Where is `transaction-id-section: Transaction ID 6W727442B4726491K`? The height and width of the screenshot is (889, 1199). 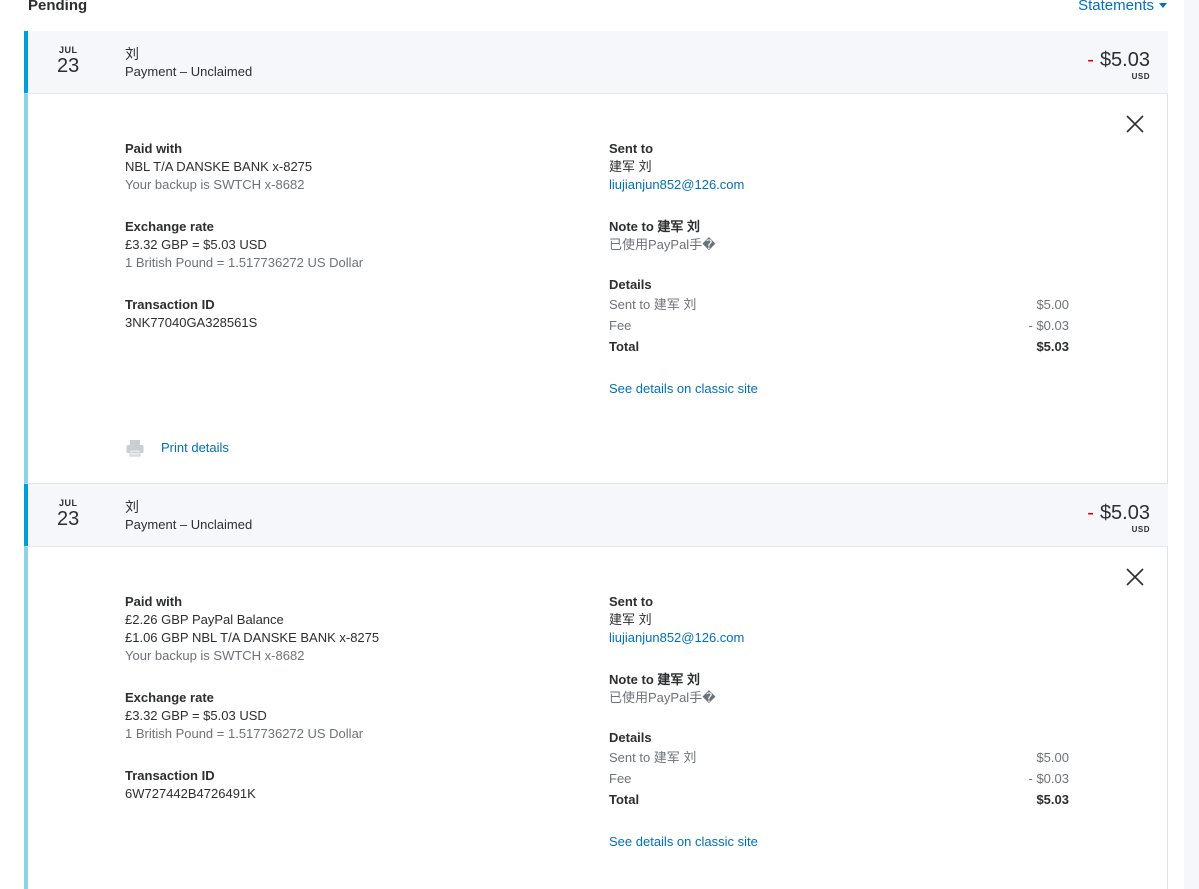 transaction-id-section: Transaction ID 6W727442B4726491K is located at coordinates (335, 785).